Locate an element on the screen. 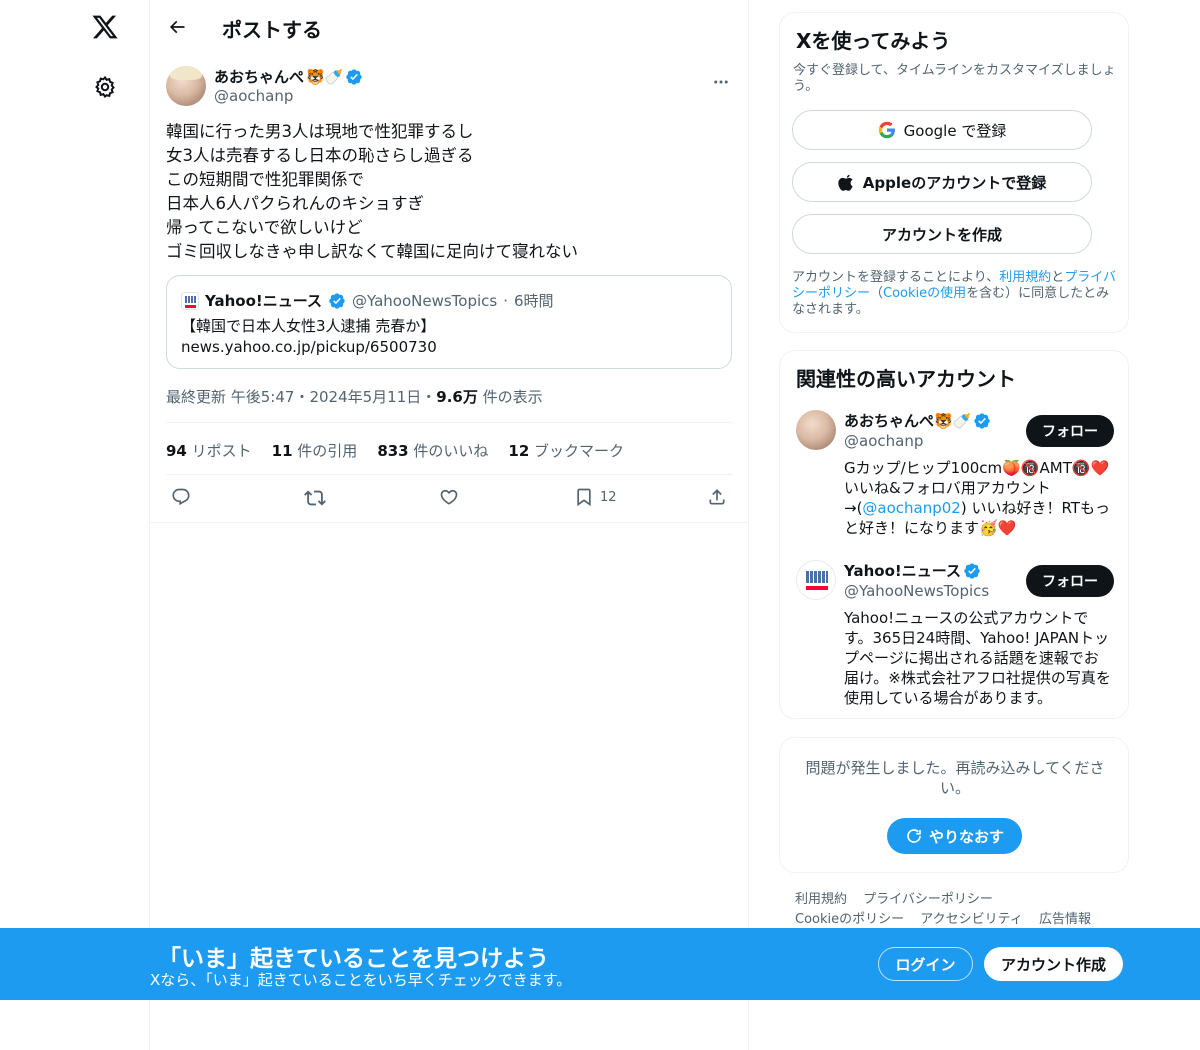 The height and width of the screenshot is (1050, 1200). post-actions: 12 is located at coordinates (449, 499).